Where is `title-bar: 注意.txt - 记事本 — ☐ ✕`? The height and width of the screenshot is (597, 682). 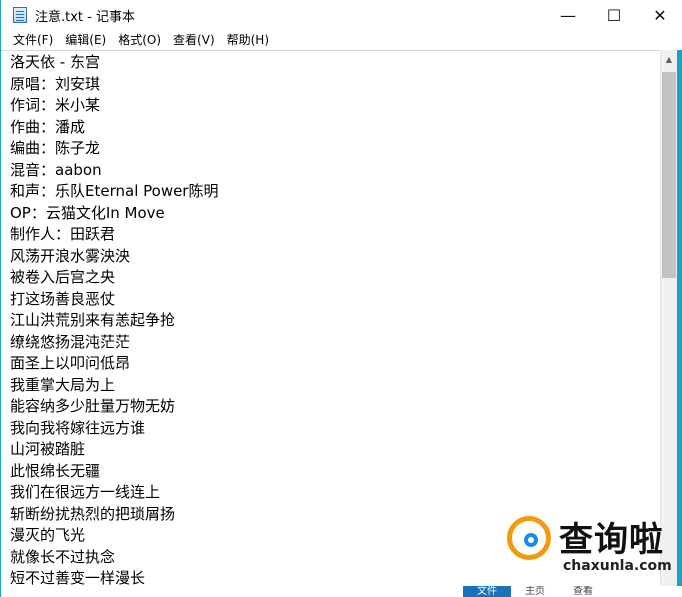
title-bar: 注意.txt - 记事本 — ☐ ✕ is located at coordinates (341, 15).